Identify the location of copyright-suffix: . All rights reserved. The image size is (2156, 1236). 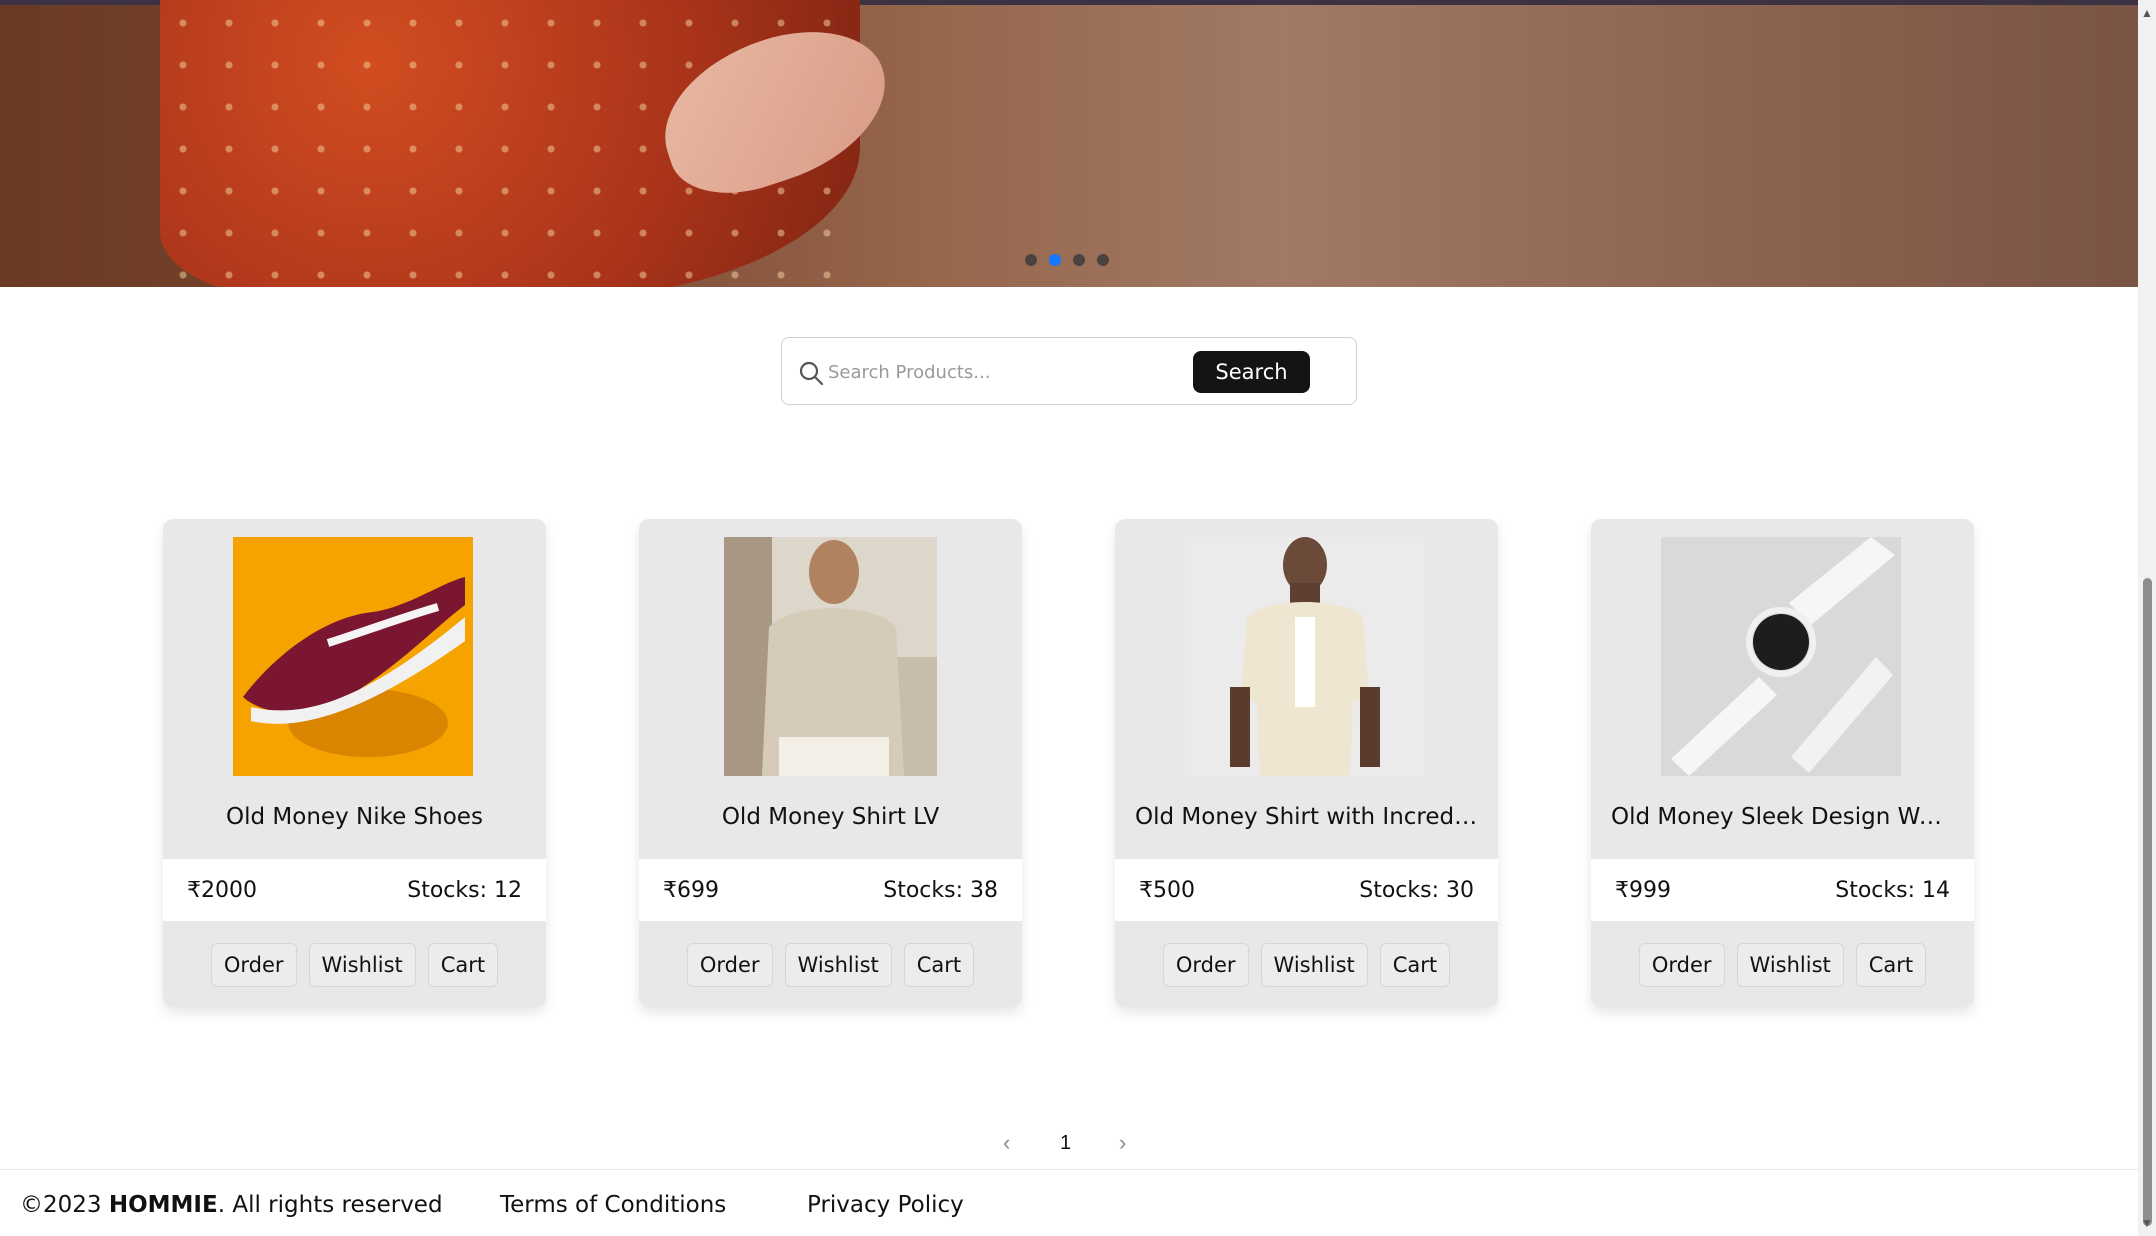
(330, 1205).